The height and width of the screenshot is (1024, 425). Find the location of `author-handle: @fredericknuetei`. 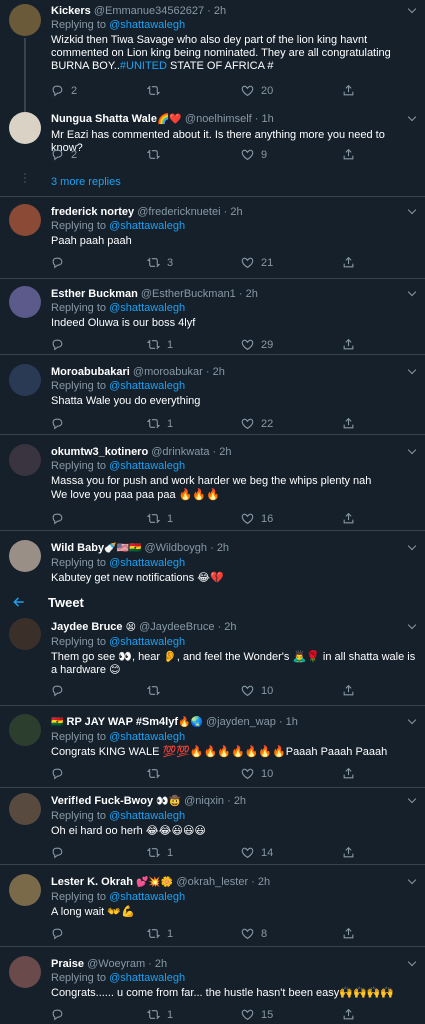

author-handle: @fredericknuetei is located at coordinates (178, 212).